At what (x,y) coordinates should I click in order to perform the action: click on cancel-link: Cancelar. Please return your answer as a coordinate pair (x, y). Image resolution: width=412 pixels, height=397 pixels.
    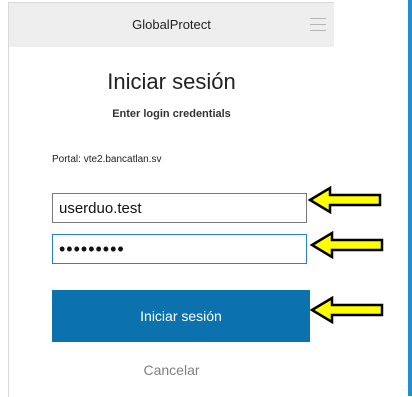
    Looking at the image, I should click on (171, 370).